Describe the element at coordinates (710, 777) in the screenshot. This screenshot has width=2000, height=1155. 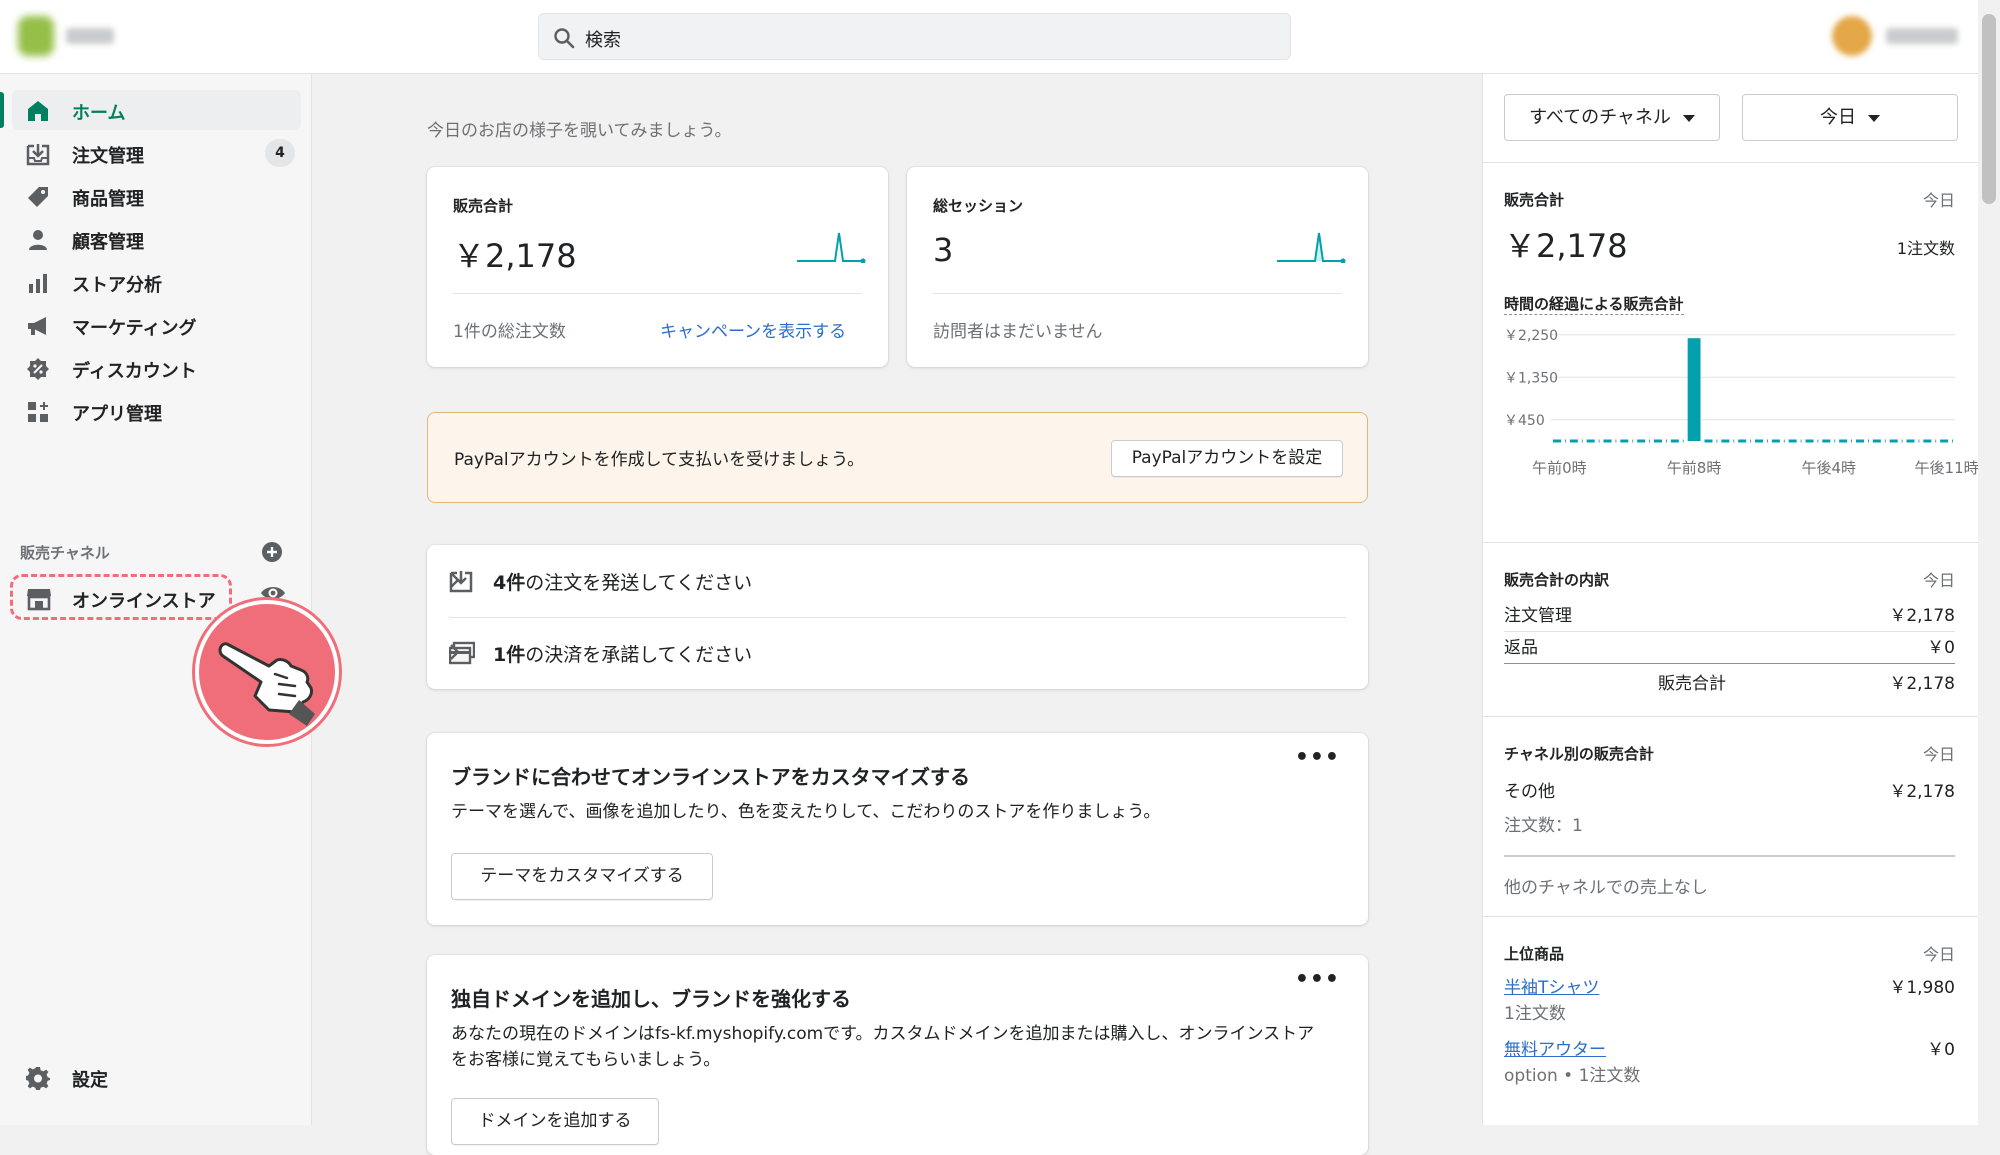
I see `card-title: ブランドに合わせてオンラインストアをカスタマイズする` at that location.